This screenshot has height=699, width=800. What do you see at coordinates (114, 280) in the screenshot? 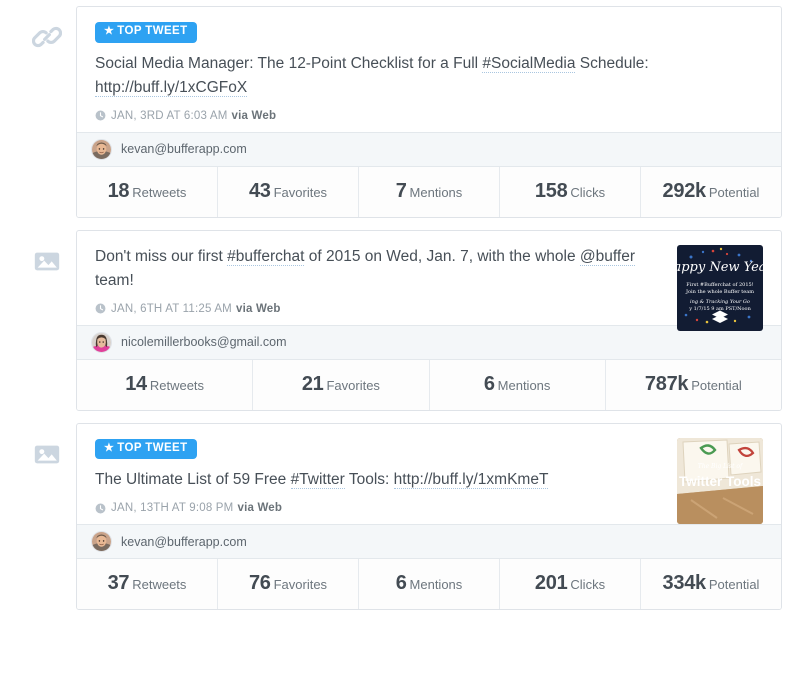
I see `tweet-text-segment: team!` at bounding box center [114, 280].